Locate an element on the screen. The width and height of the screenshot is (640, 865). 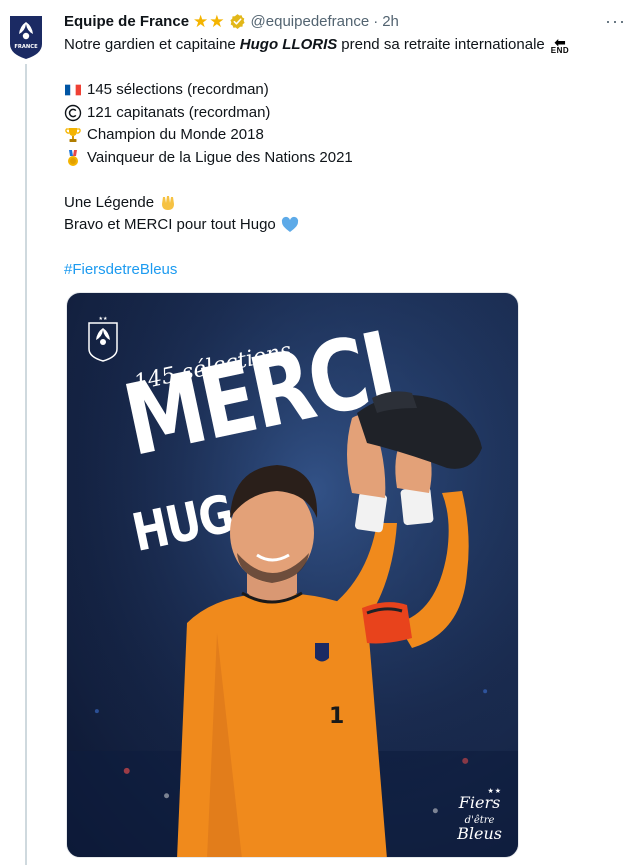
stat-line-selections: 145 sélections (recordman) is located at coordinates (346, 90).